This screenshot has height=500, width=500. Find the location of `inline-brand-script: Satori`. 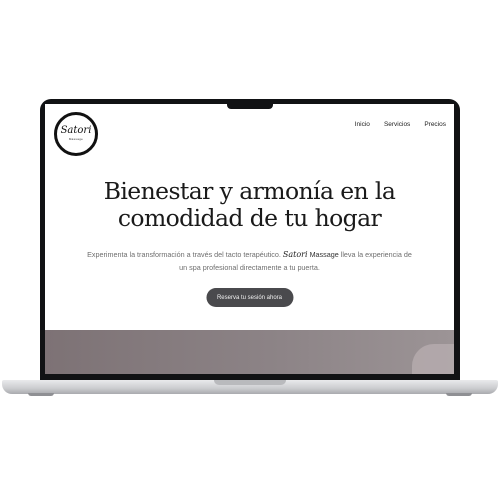

inline-brand-script: Satori is located at coordinates (295, 254).